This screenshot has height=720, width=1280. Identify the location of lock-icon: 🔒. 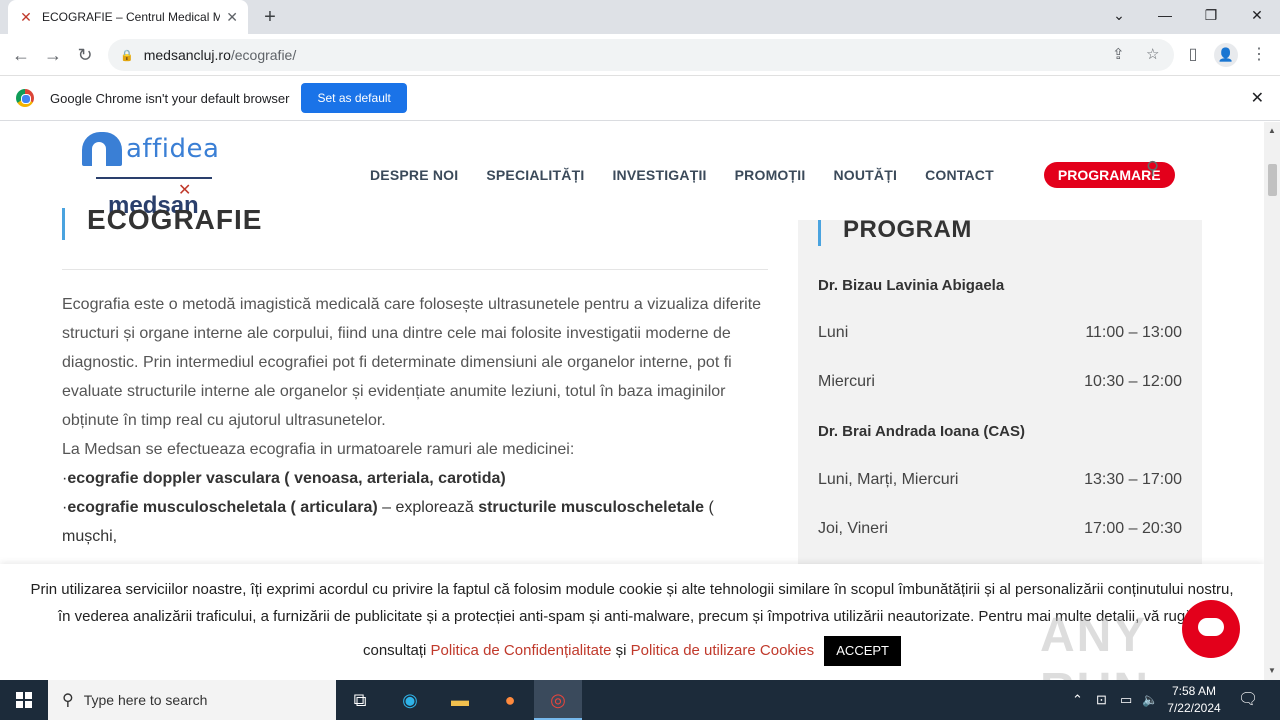
(127, 55).